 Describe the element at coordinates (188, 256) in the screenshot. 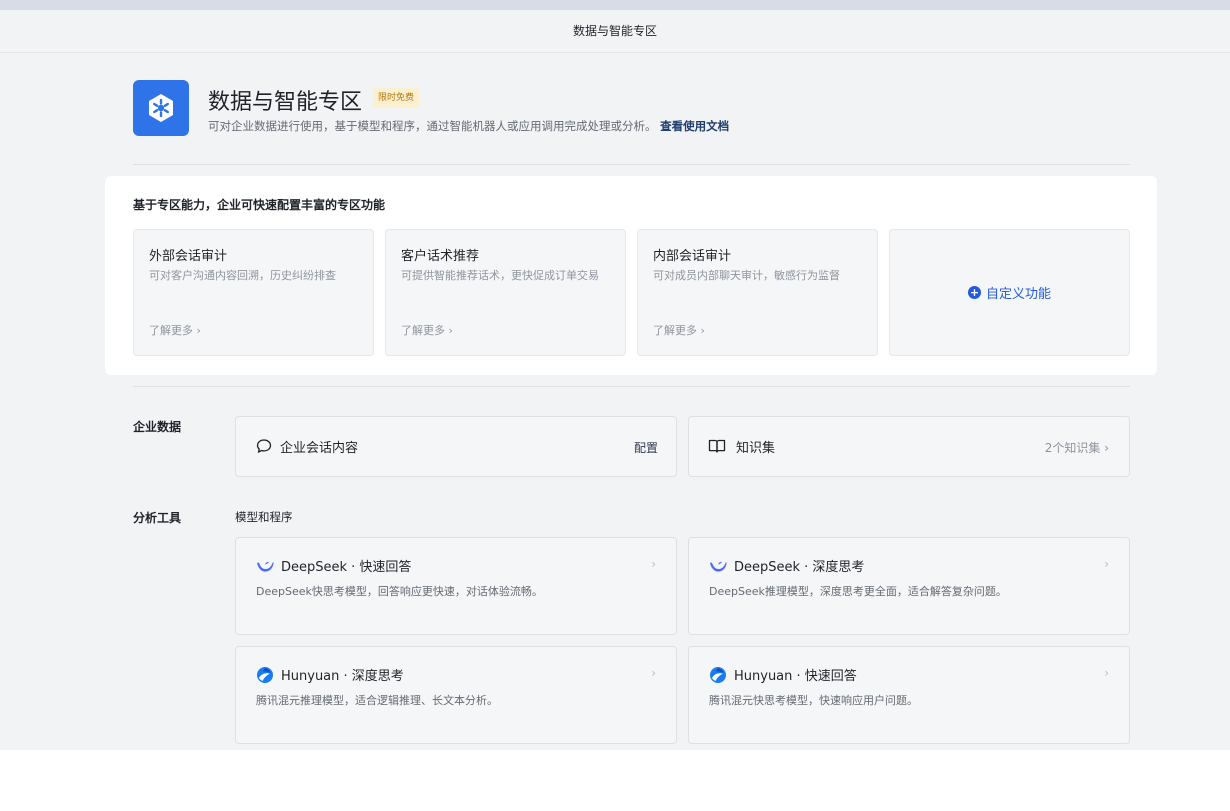

I see `feature-card-title: 外部会话审计` at that location.